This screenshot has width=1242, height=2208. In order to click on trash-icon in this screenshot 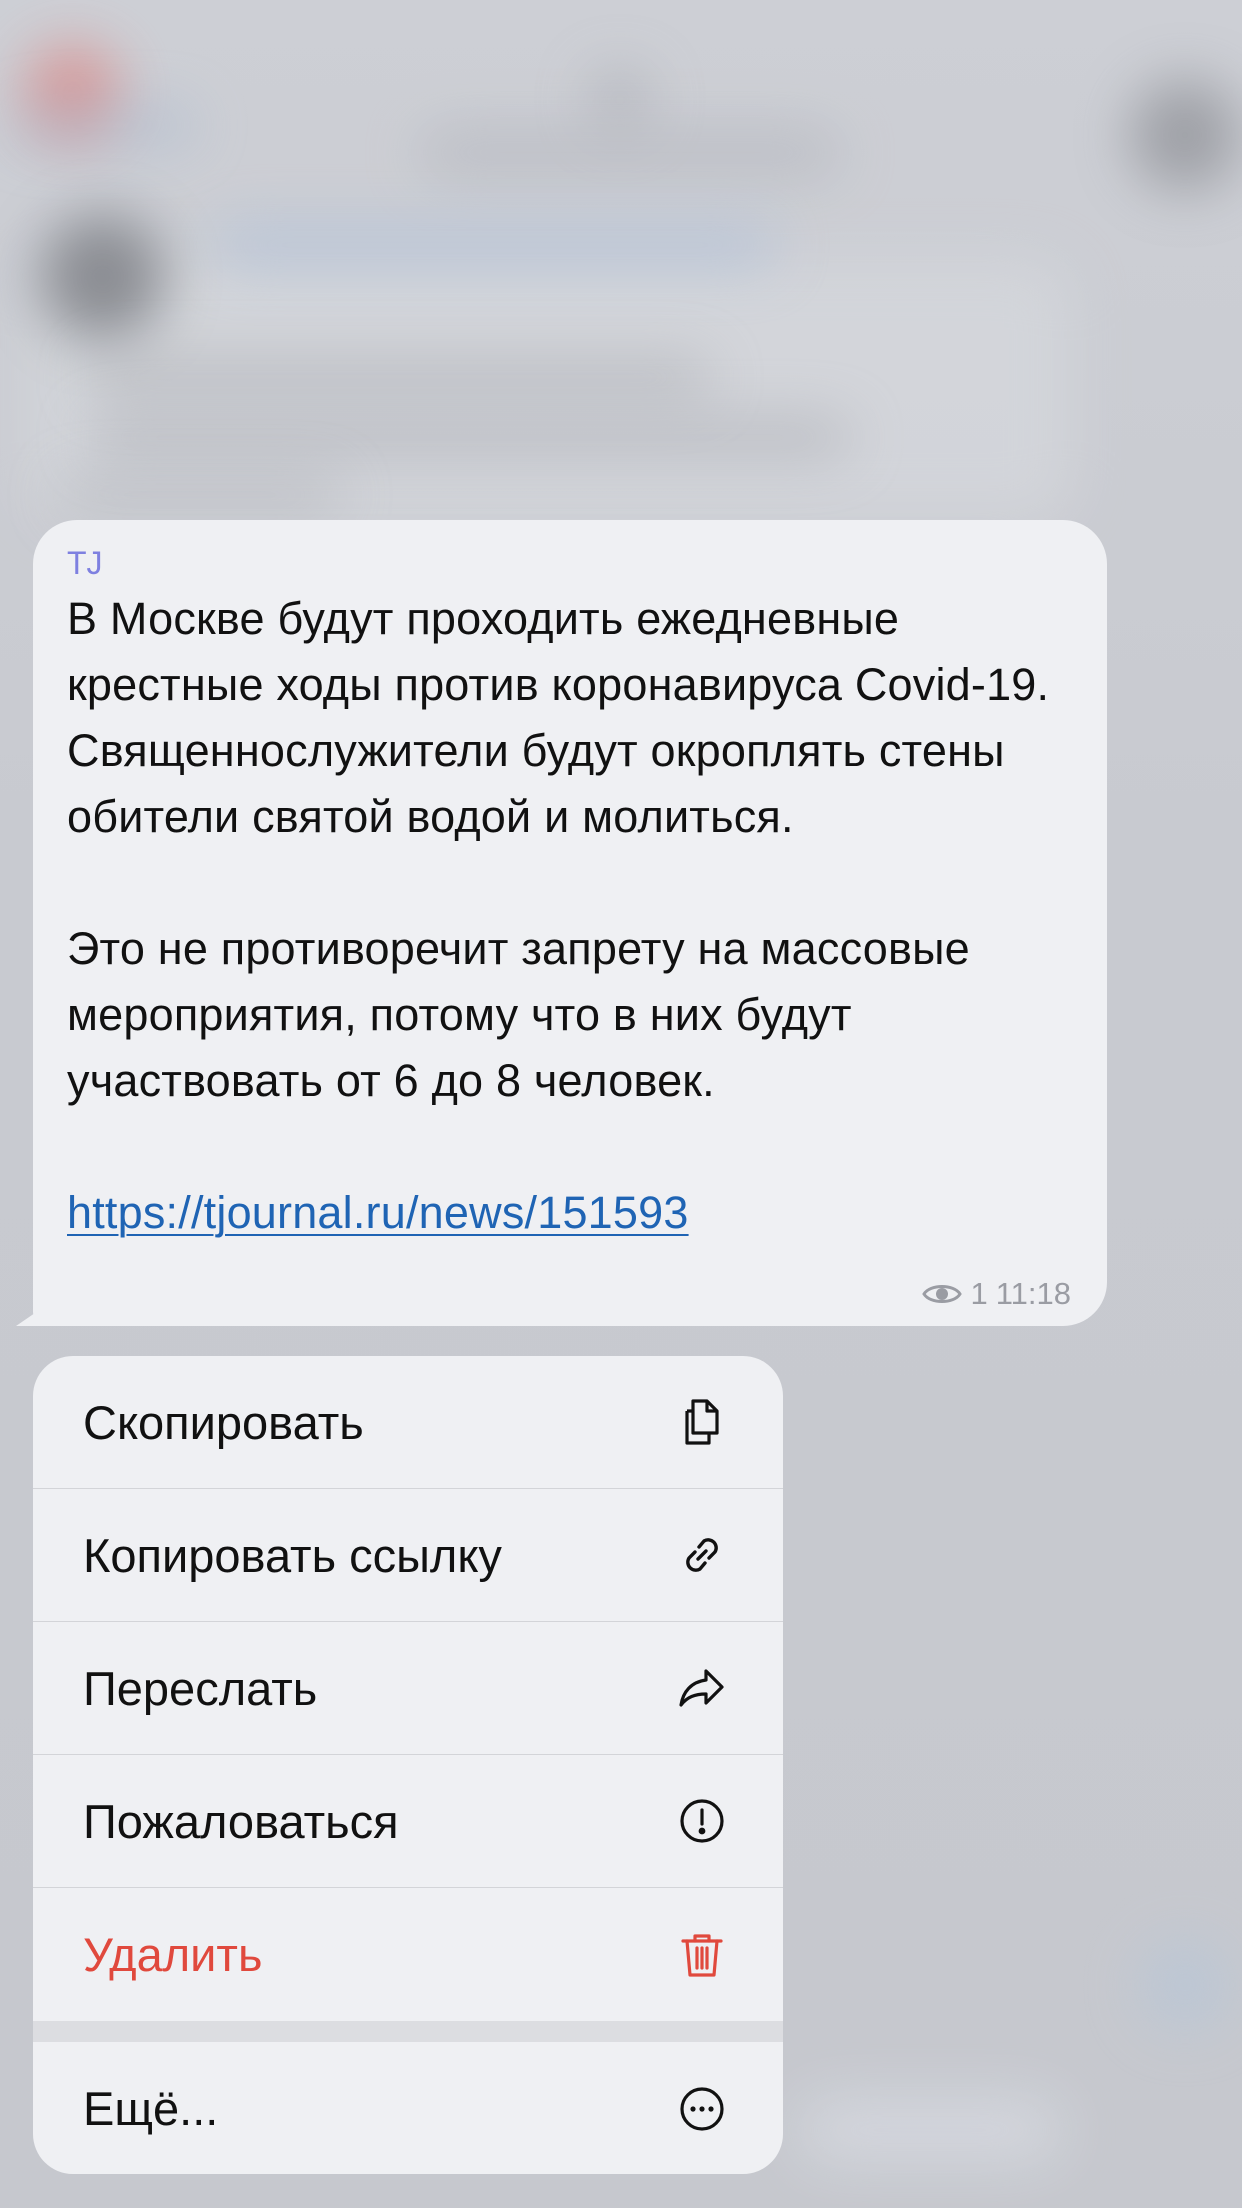, I will do `click(702, 1955)`.